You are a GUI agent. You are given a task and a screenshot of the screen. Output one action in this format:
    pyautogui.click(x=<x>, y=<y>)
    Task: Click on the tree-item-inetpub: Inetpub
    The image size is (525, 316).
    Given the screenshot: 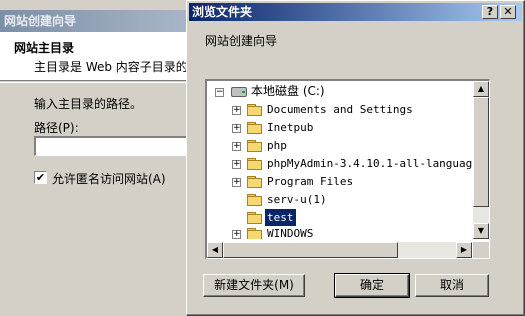 What is the action you would take?
    pyautogui.click(x=290, y=127)
    